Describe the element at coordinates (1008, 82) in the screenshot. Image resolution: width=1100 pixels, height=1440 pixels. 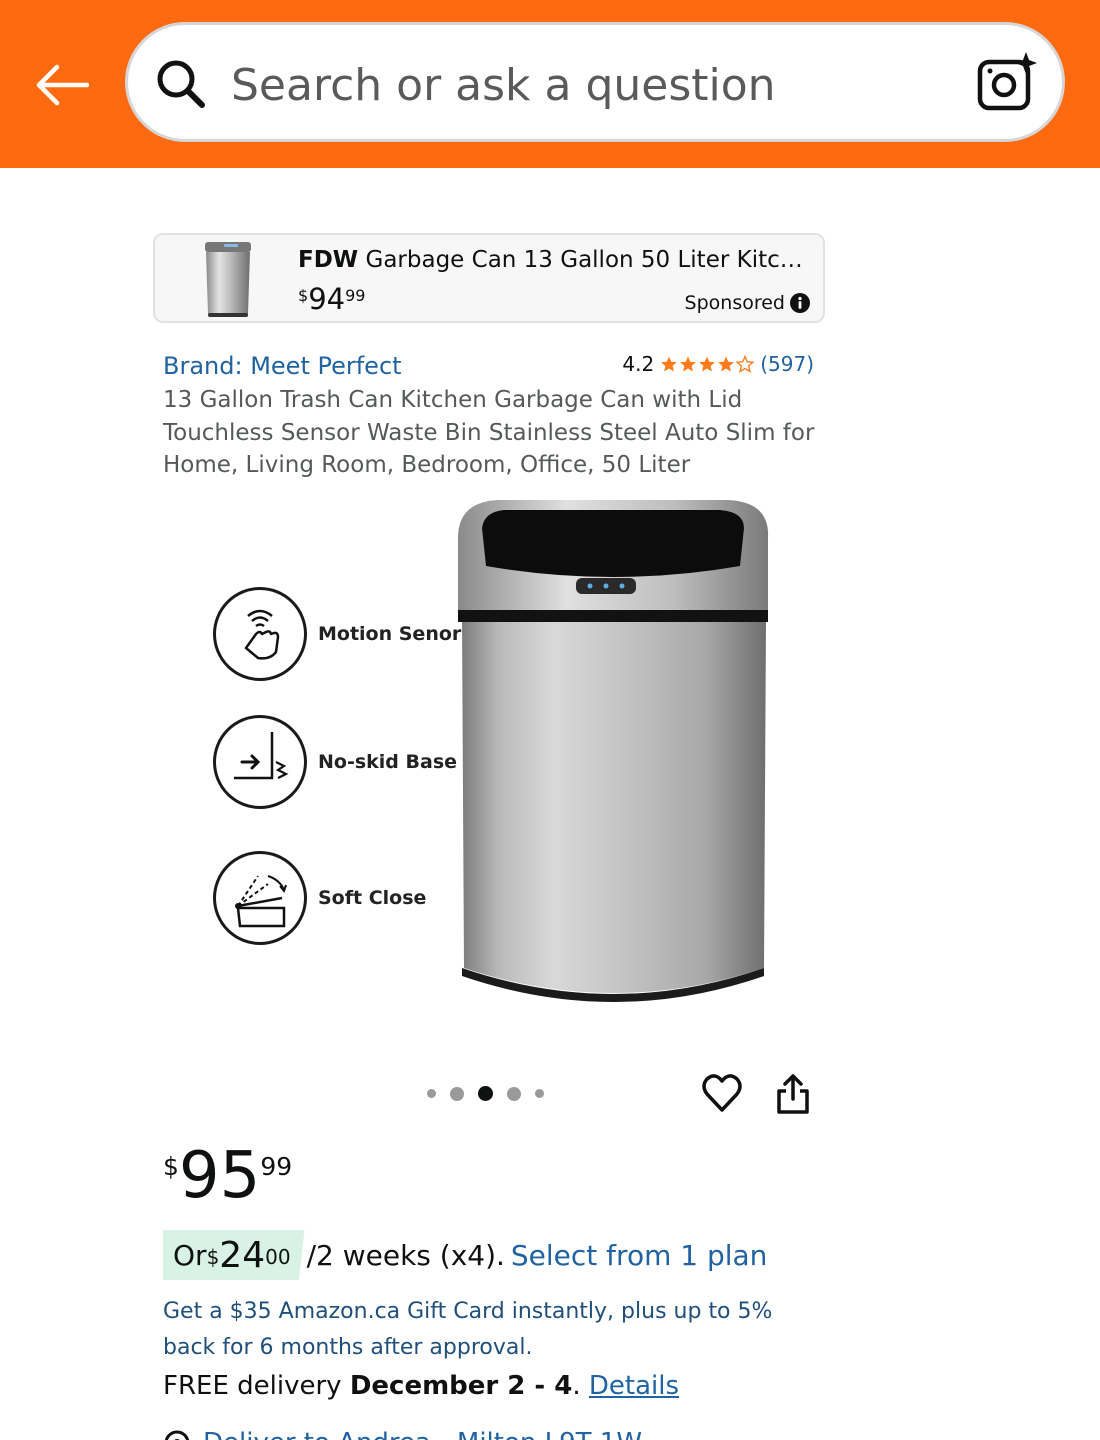
I see `camera-lens-icon` at that location.